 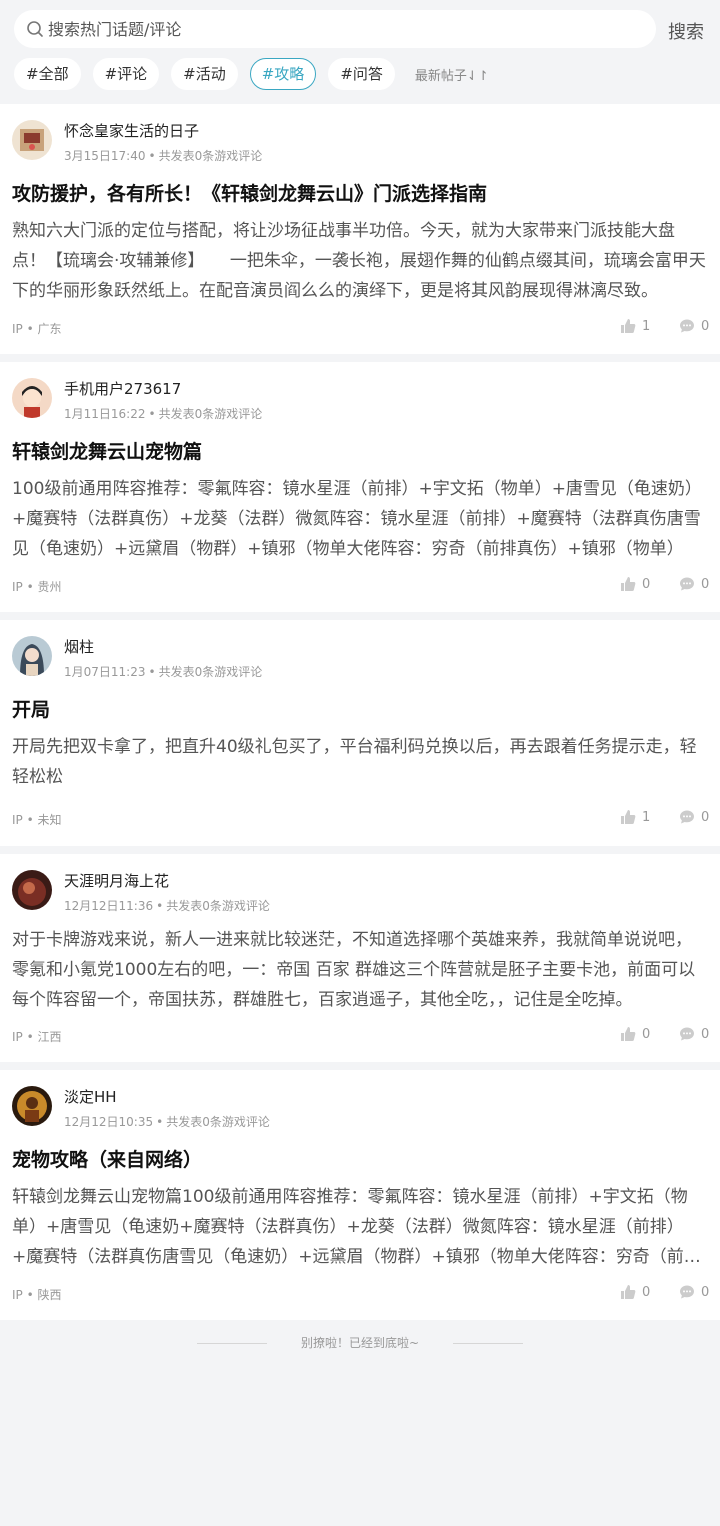 I want to click on post-title: 开局, so click(x=31, y=708).